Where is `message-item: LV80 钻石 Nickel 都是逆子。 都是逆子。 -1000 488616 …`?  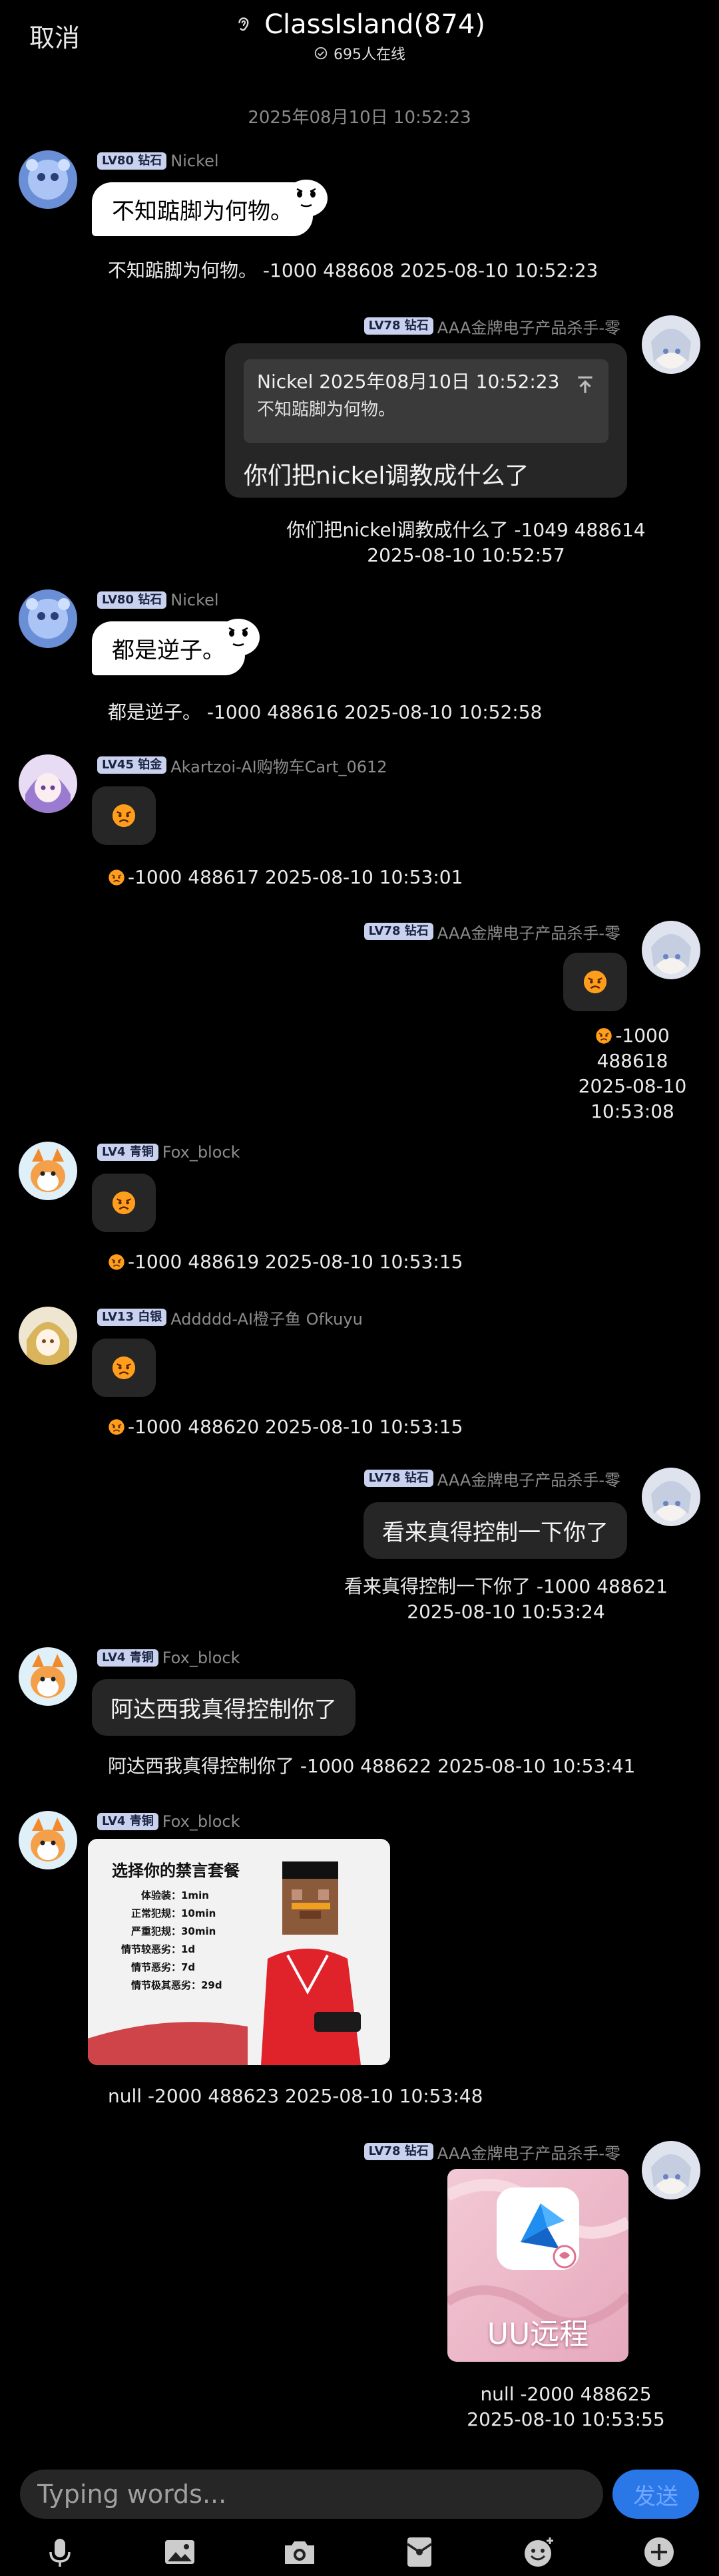
message-item: LV80 钻石 Nickel 都是逆子。 都是逆子。 -1000 488616 … is located at coordinates (359, 659).